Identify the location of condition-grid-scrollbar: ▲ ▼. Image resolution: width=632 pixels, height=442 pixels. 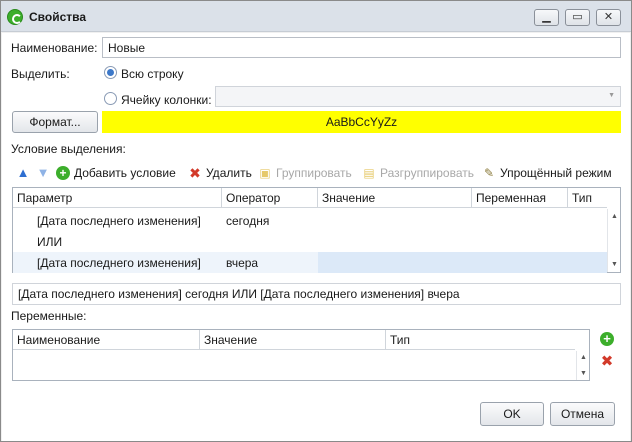
(613, 240).